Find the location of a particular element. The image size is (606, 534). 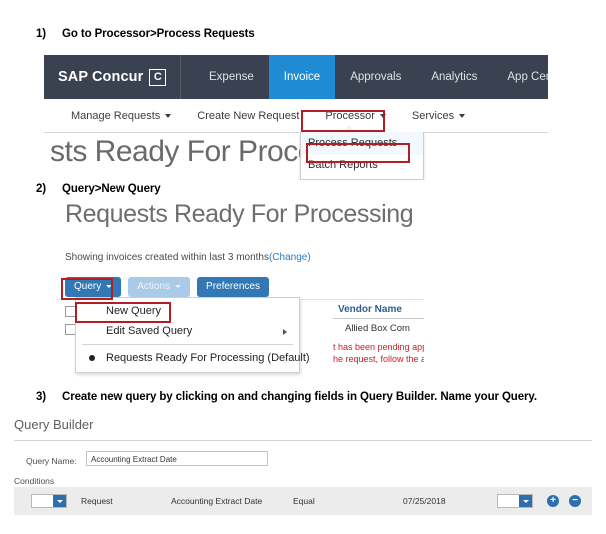

radio-selected-icon is located at coordinates (92, 358).